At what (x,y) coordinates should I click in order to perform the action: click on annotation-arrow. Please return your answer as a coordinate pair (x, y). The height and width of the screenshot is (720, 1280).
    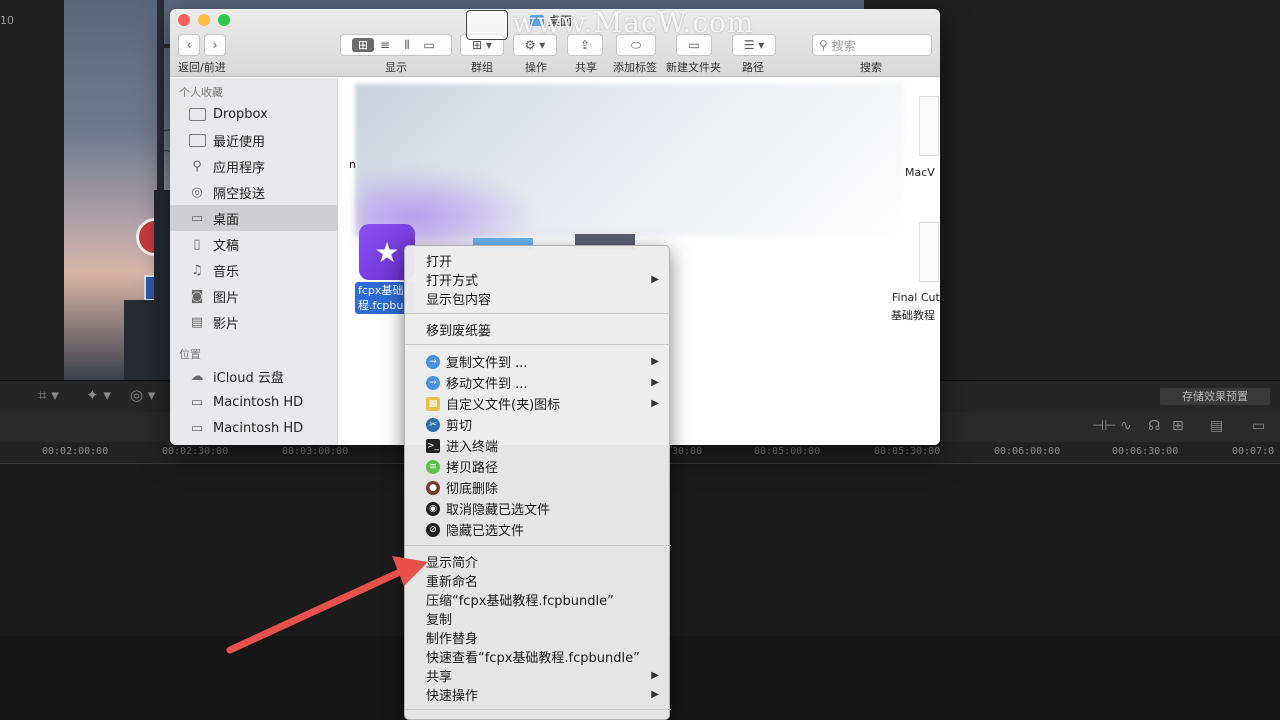
    Looking at the image, I should click on (327, 605).